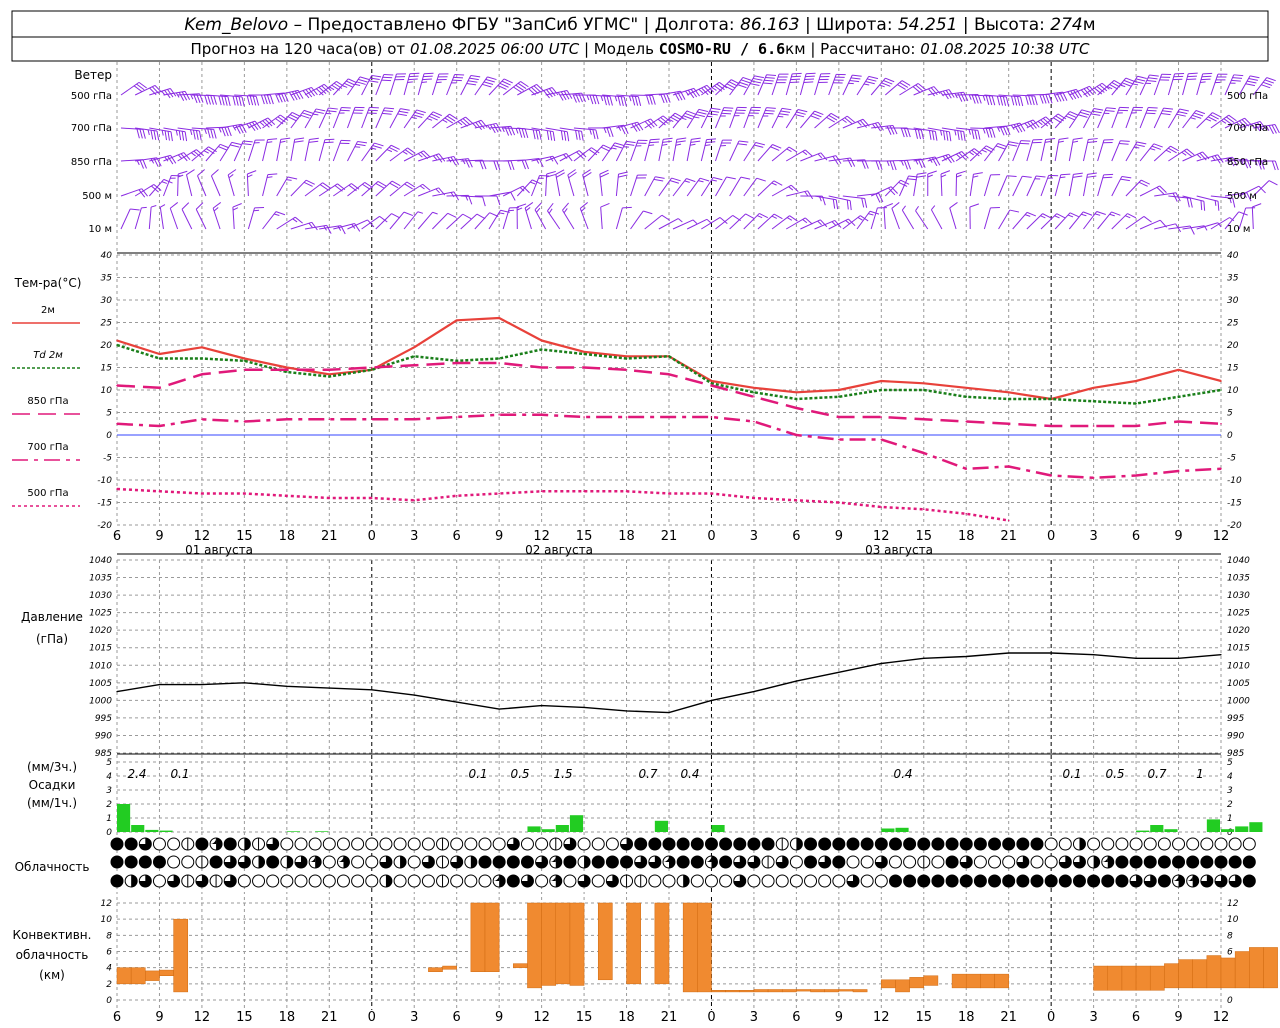 The height and width of the screenshot is (1028, 1280). Describe the element at coordinates (100, 701) in the screenshot. I see `pressure-ytick-left: 1000` at that location.